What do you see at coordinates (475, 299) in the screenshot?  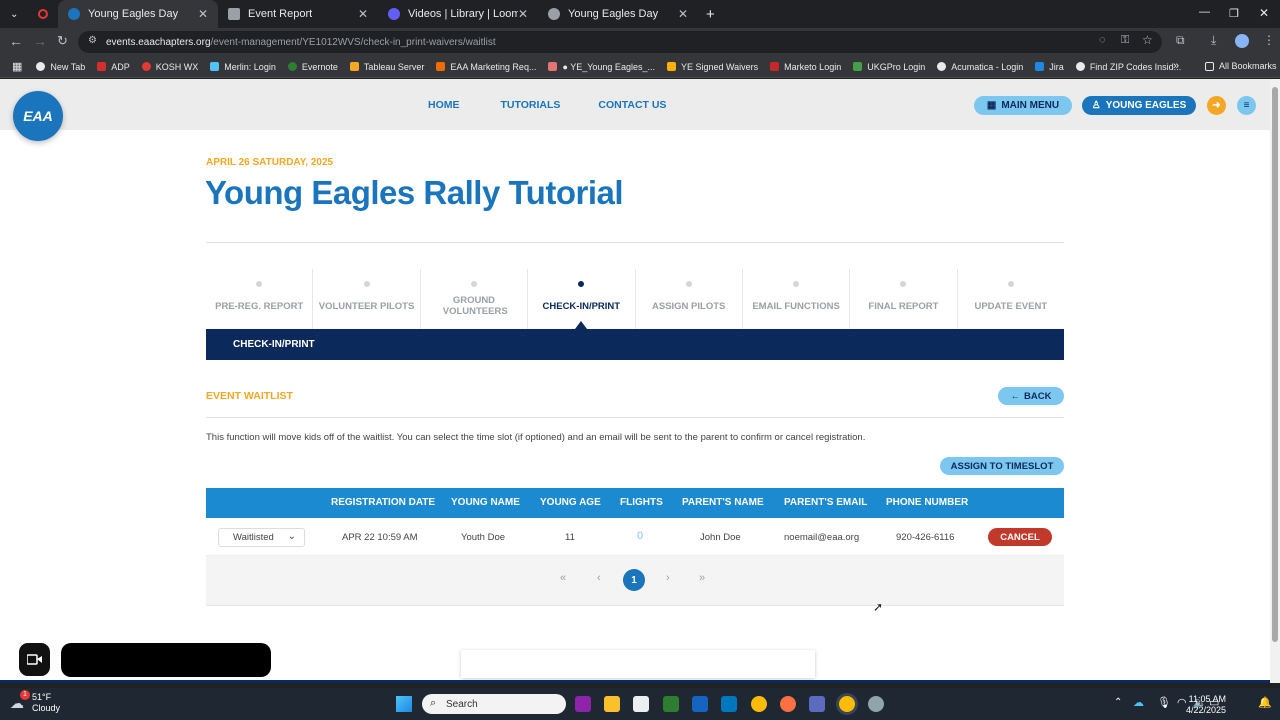 I see `step-ground-volunteers: GROUND VOLUNTEERS` at bounding box center [475, 299].